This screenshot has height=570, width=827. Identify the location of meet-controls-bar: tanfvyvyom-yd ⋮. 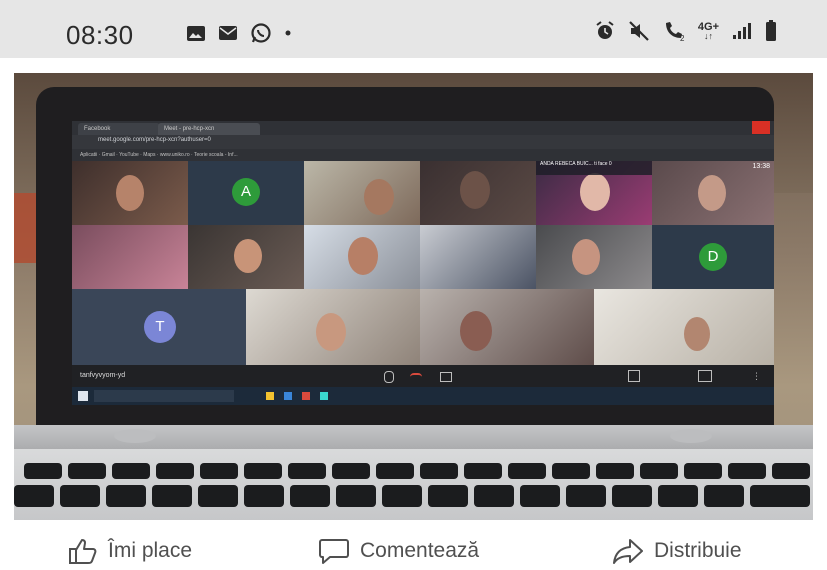
(423, 376).